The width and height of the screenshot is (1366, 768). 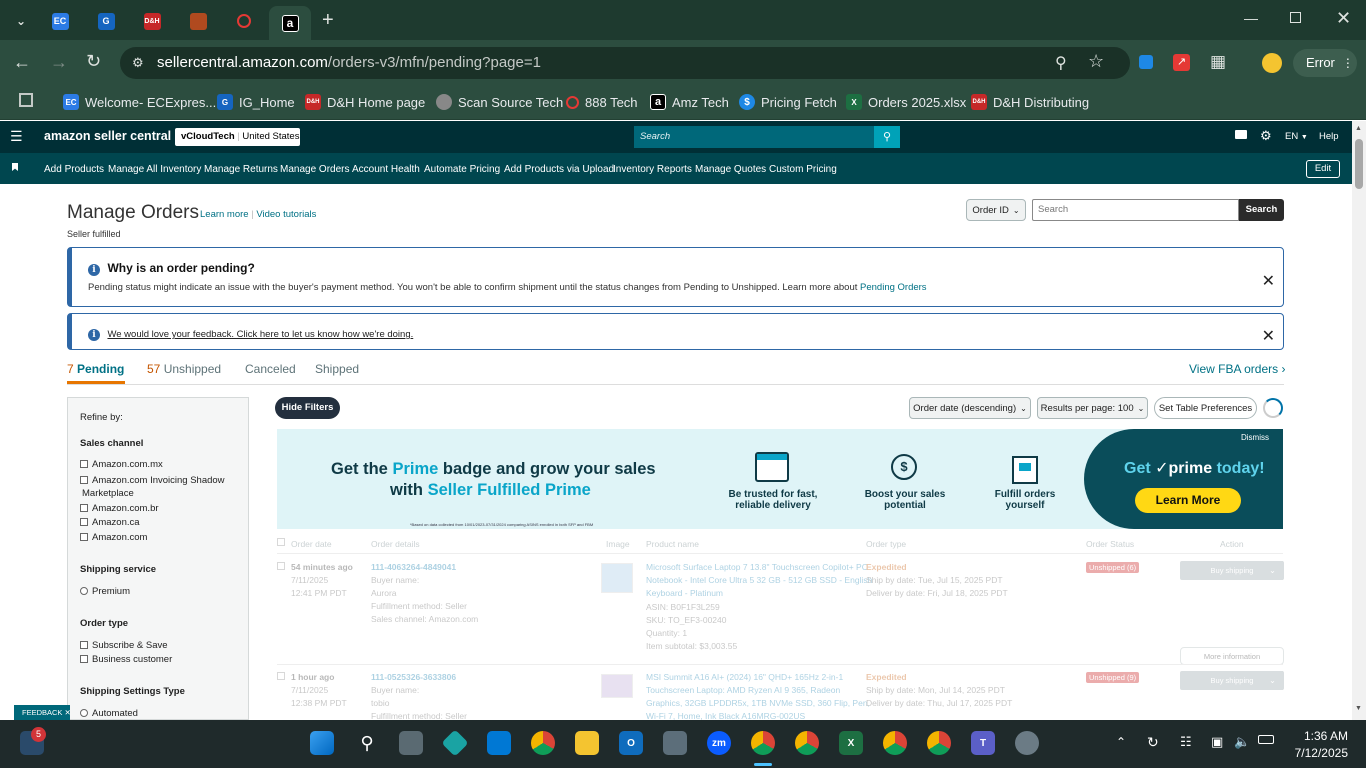 What do you see at coordinates (1027, 743) in the screenshot?
I see `settings-icon` at bounding box center [1027, 743].